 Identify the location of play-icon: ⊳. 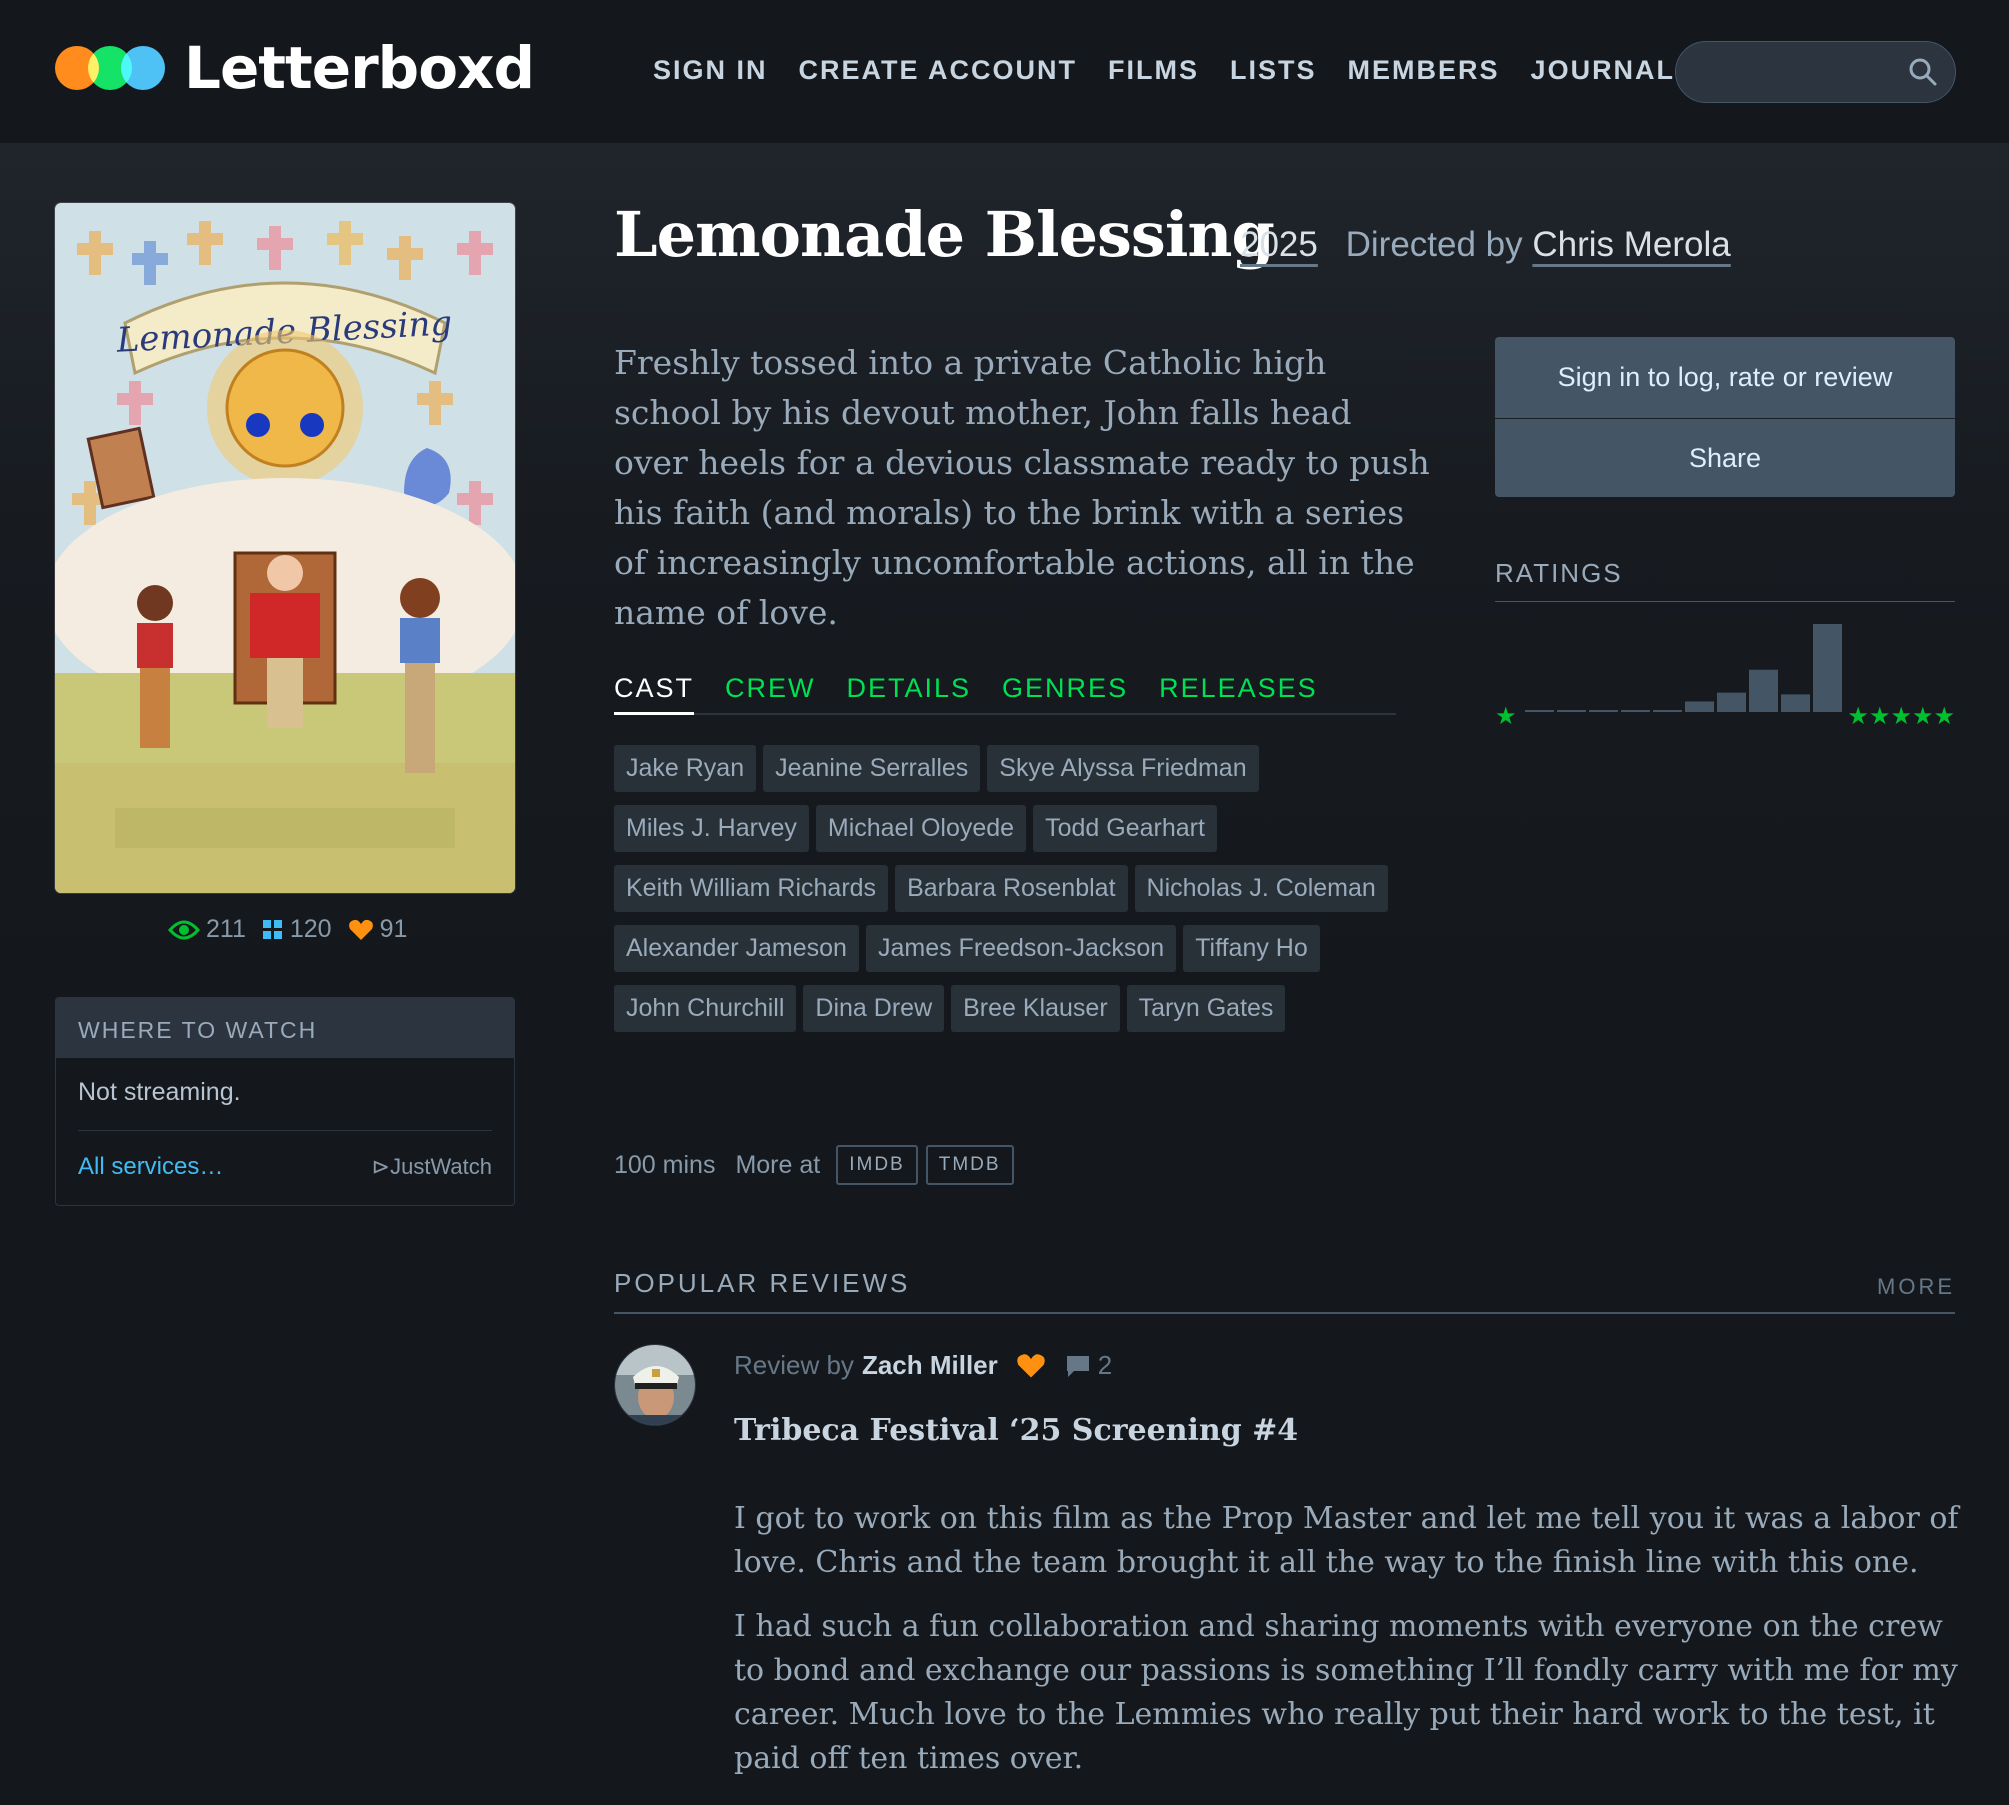
(381, 1166).